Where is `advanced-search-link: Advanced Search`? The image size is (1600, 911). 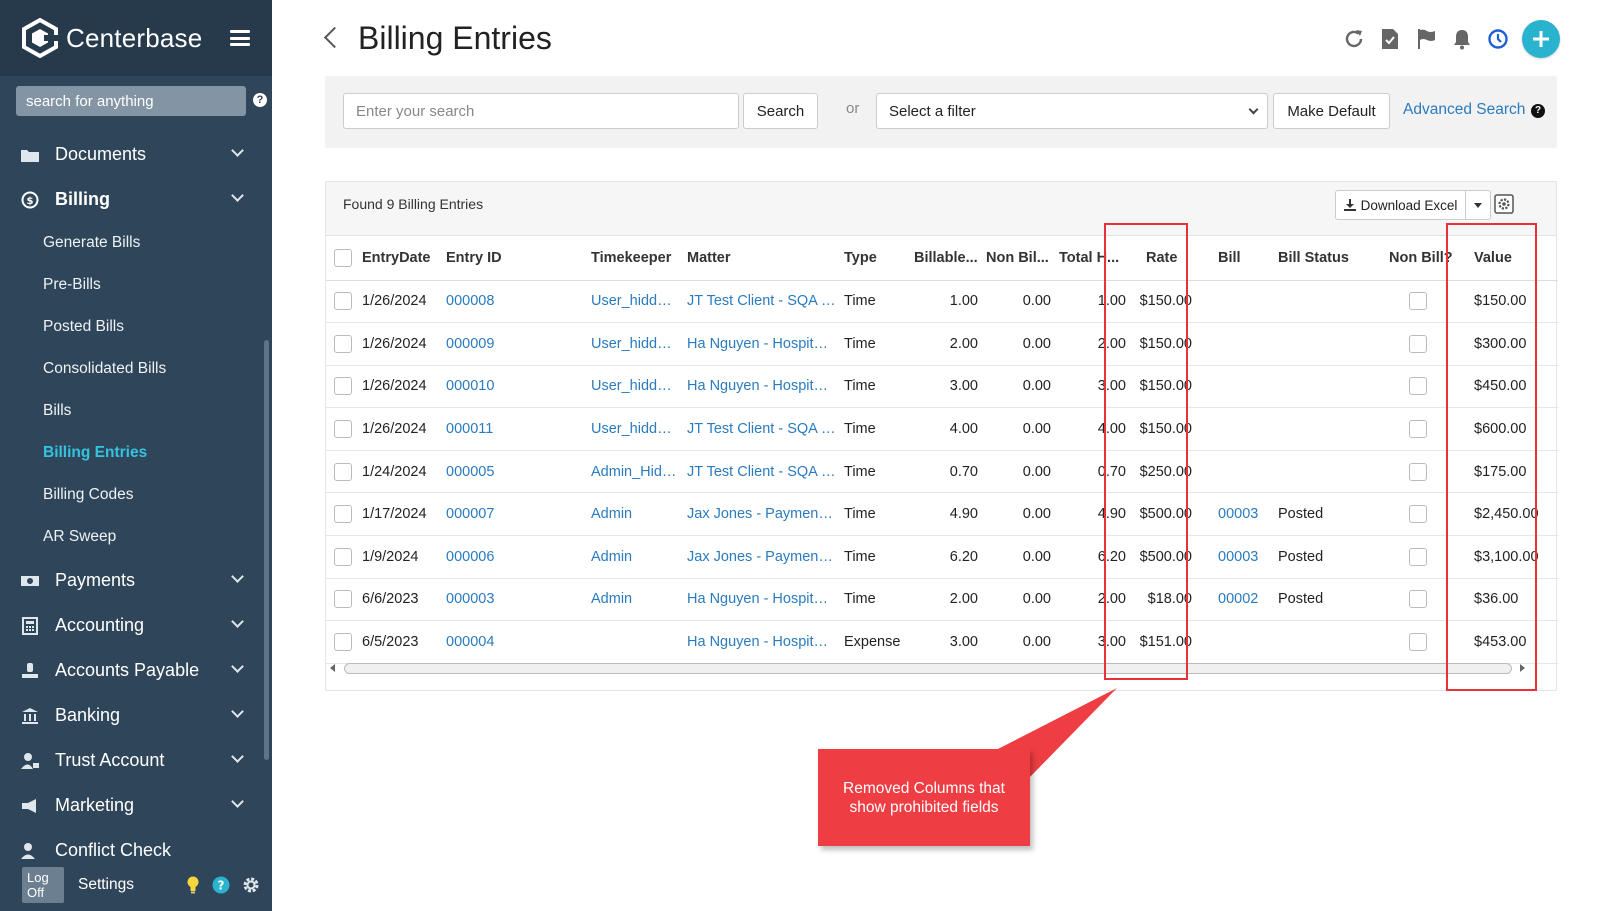 advanced-search-link: Advanced Search is located at coordinates (1464, 110).